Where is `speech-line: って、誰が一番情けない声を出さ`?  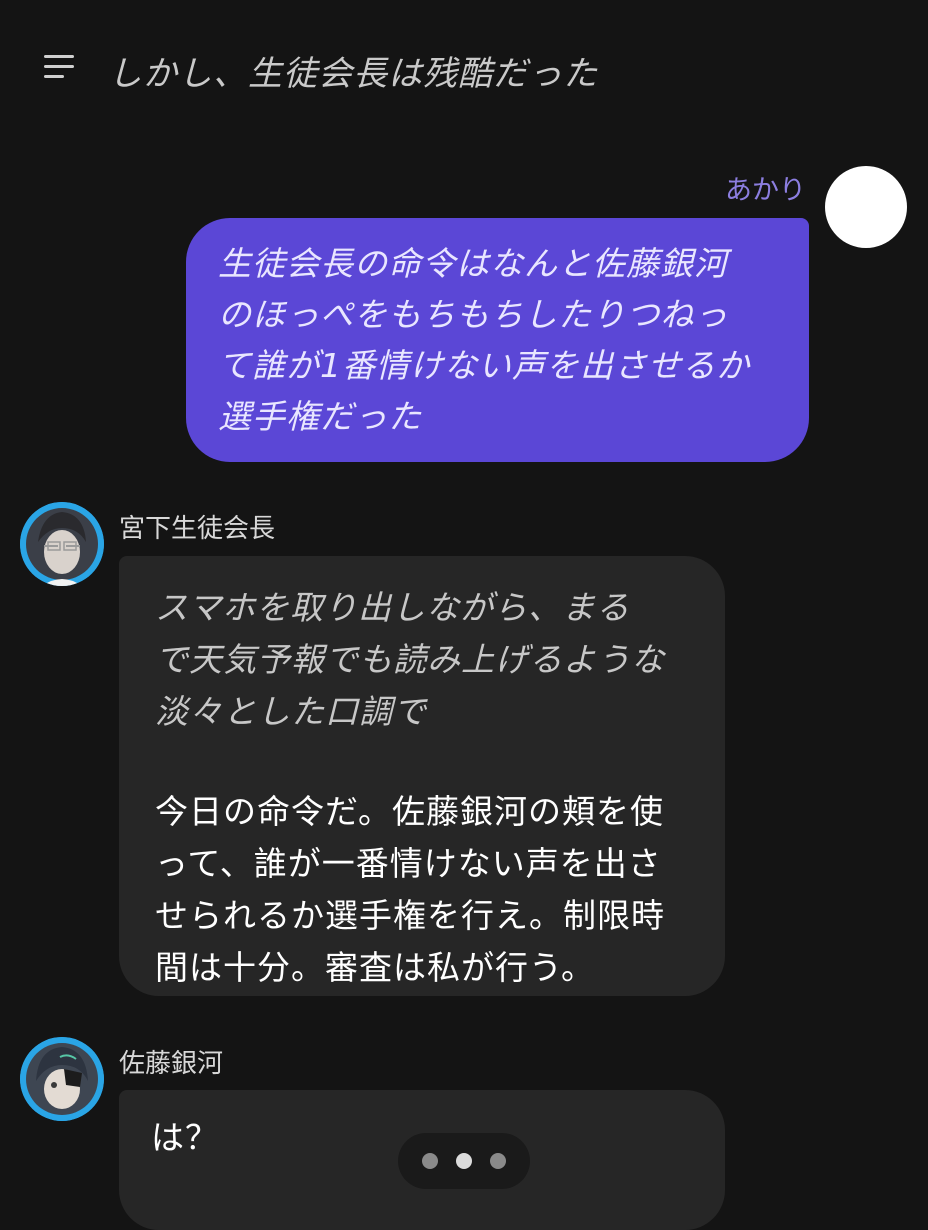 speech-line: って、誰が一番情けない声を出さ is located at coordinates (408, 863).